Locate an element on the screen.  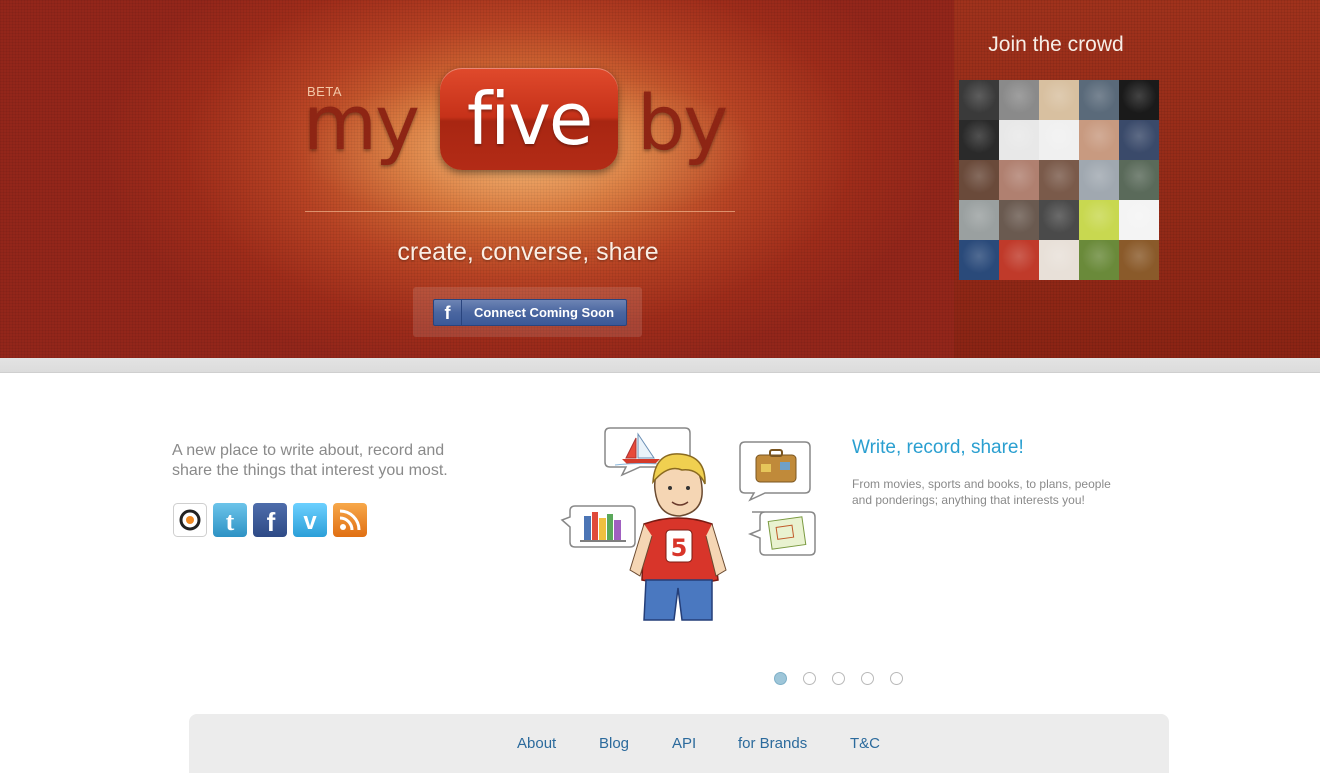
slide-heading: Write, record, share! is located at coordinates (938, 447).